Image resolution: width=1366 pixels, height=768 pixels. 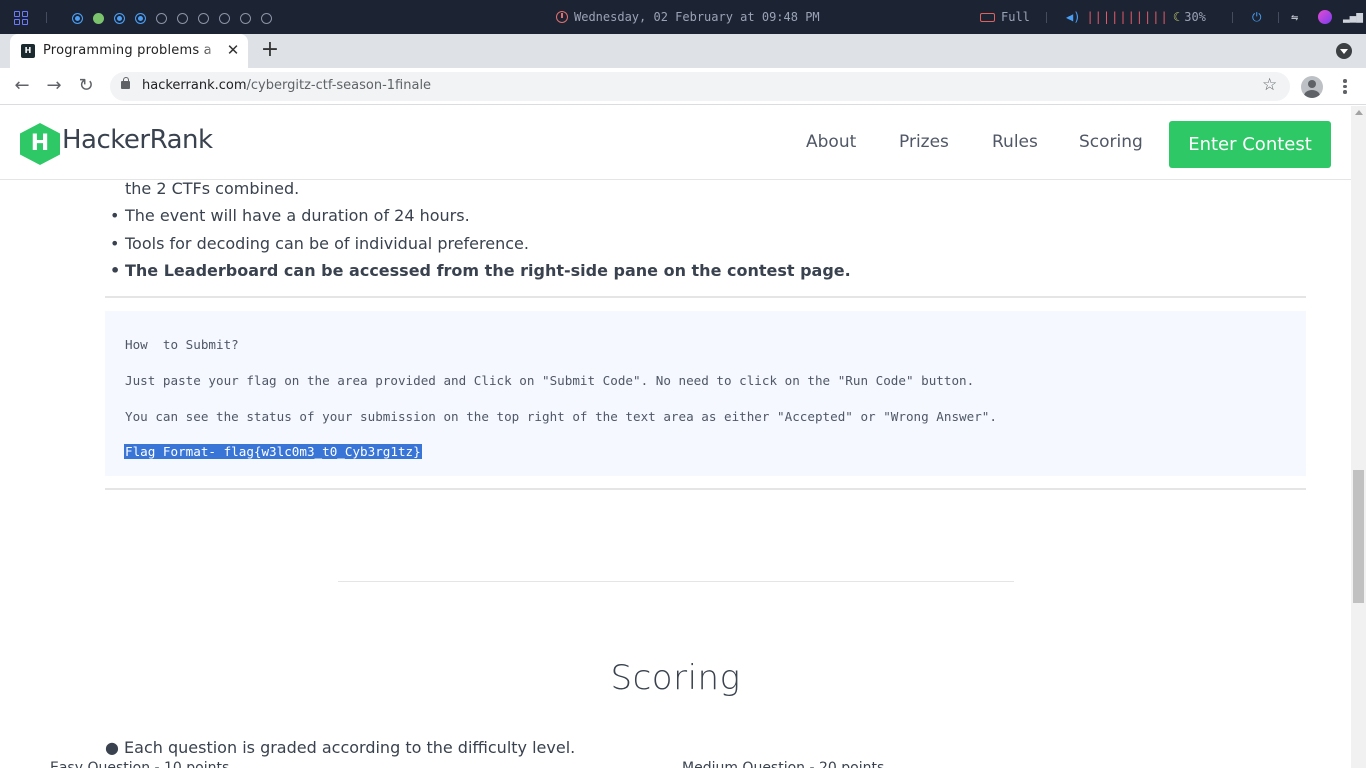 I want to click on submit-heading: How to Submit?, so click(x=182, y=344).